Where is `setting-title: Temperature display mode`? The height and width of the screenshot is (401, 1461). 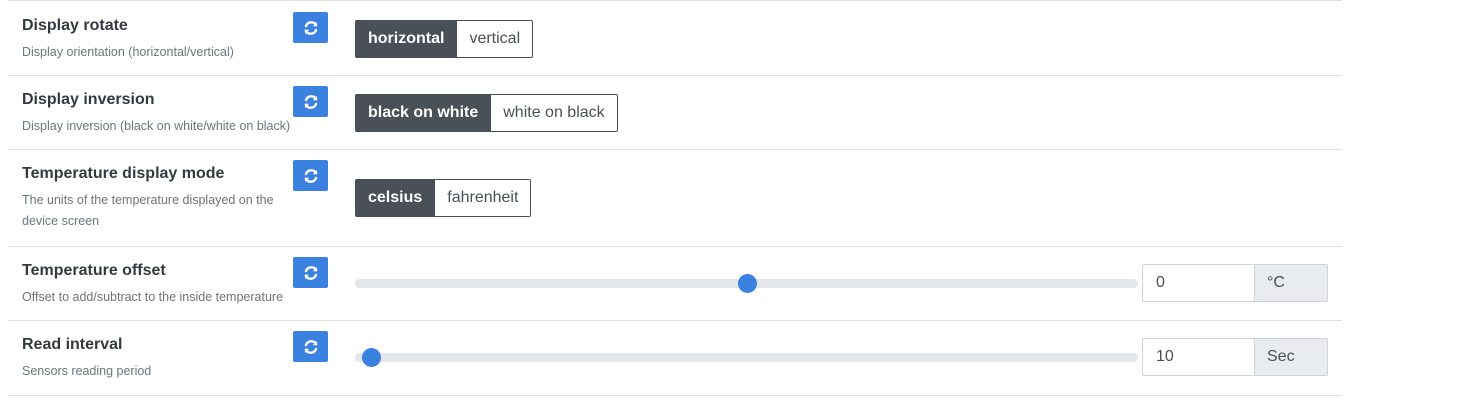
setting-title: Temperature display mode is located at coordinates (123, 173).